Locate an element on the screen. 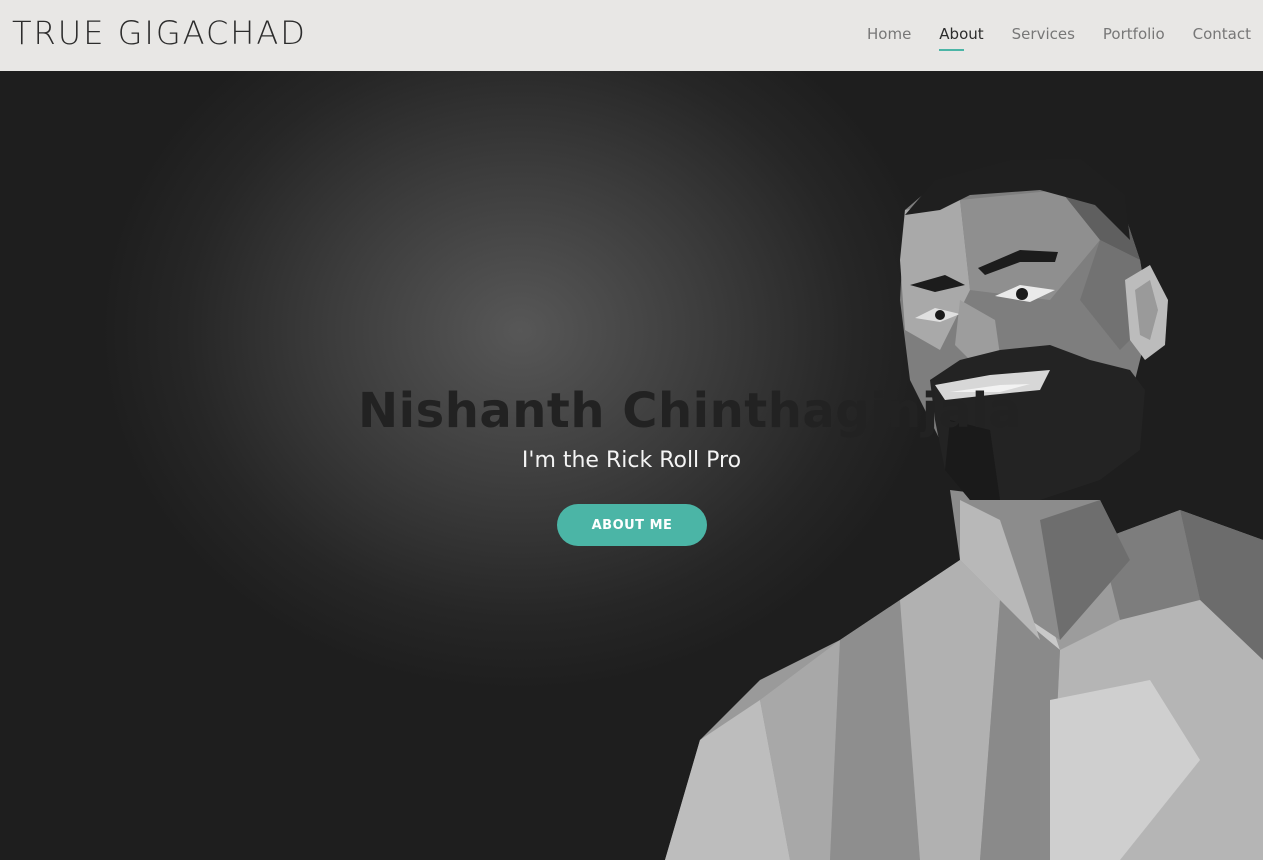 This screenshot has height=860, width=1263. nav-contact: Contact is located at coordinates (1222, 37).